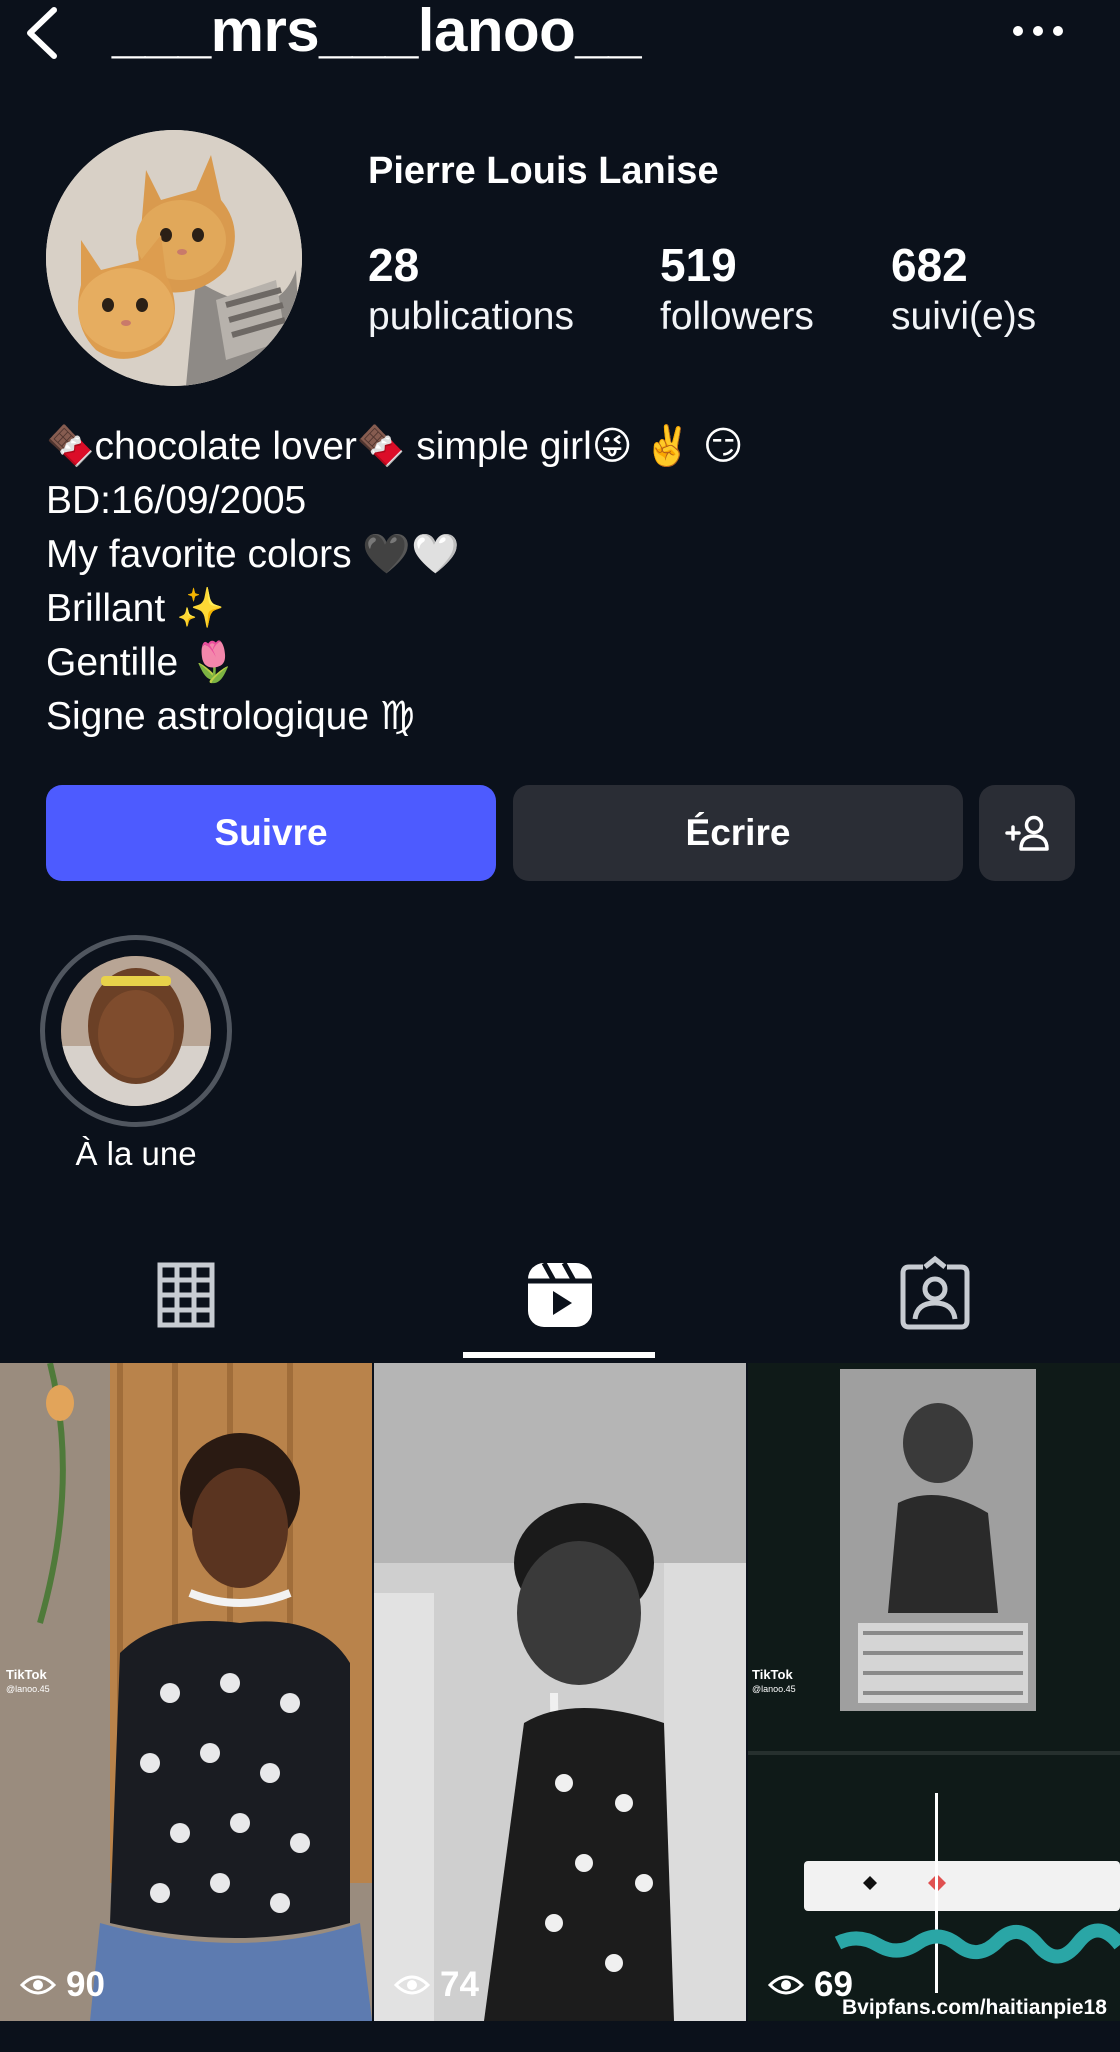 Image resolution: width=1120 pixels, height=2052 pixels. I want to click on stat-following: 682 suivi(e)s, so click(963, 290).